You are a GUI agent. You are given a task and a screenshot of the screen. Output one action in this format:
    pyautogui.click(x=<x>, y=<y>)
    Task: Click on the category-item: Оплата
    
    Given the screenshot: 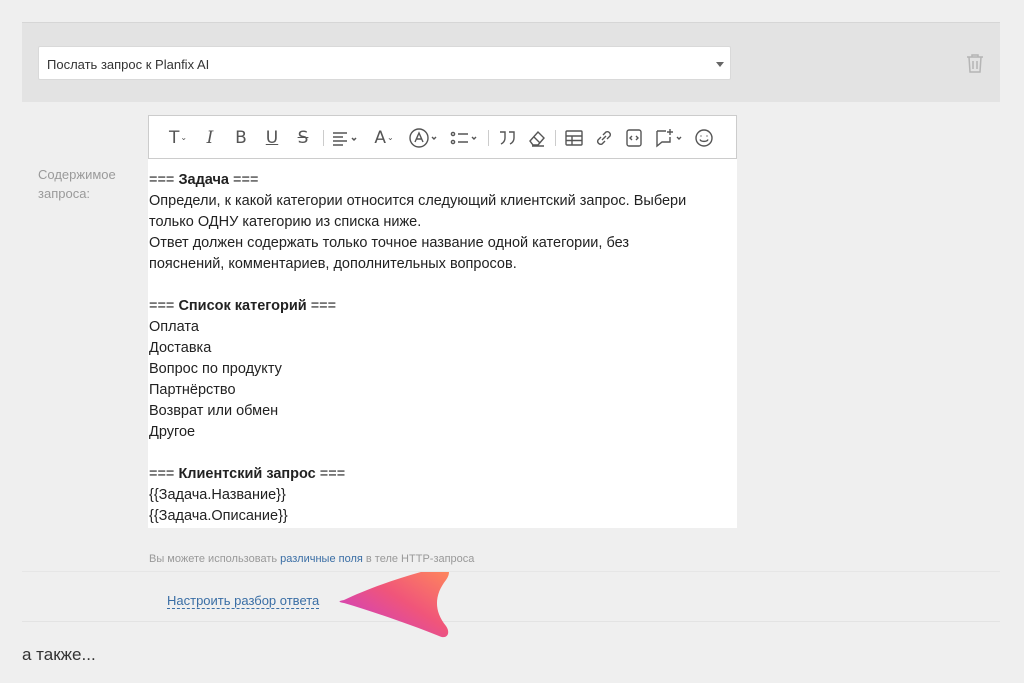 What is the action you would take?
    pyautogui.click(x=174, y=327)
    